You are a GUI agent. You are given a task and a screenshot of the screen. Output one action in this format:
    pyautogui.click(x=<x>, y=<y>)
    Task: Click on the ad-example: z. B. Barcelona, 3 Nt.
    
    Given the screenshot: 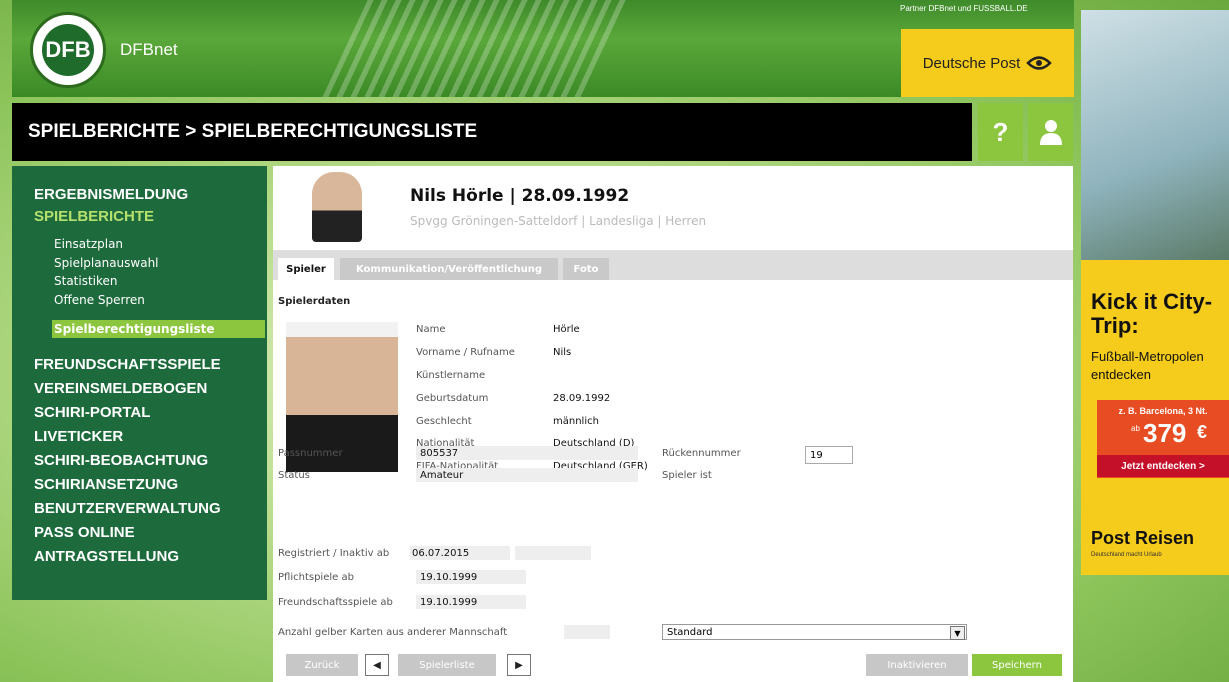 What is the action you would take?
    pyautogui.click(x=1163, y=411)
    